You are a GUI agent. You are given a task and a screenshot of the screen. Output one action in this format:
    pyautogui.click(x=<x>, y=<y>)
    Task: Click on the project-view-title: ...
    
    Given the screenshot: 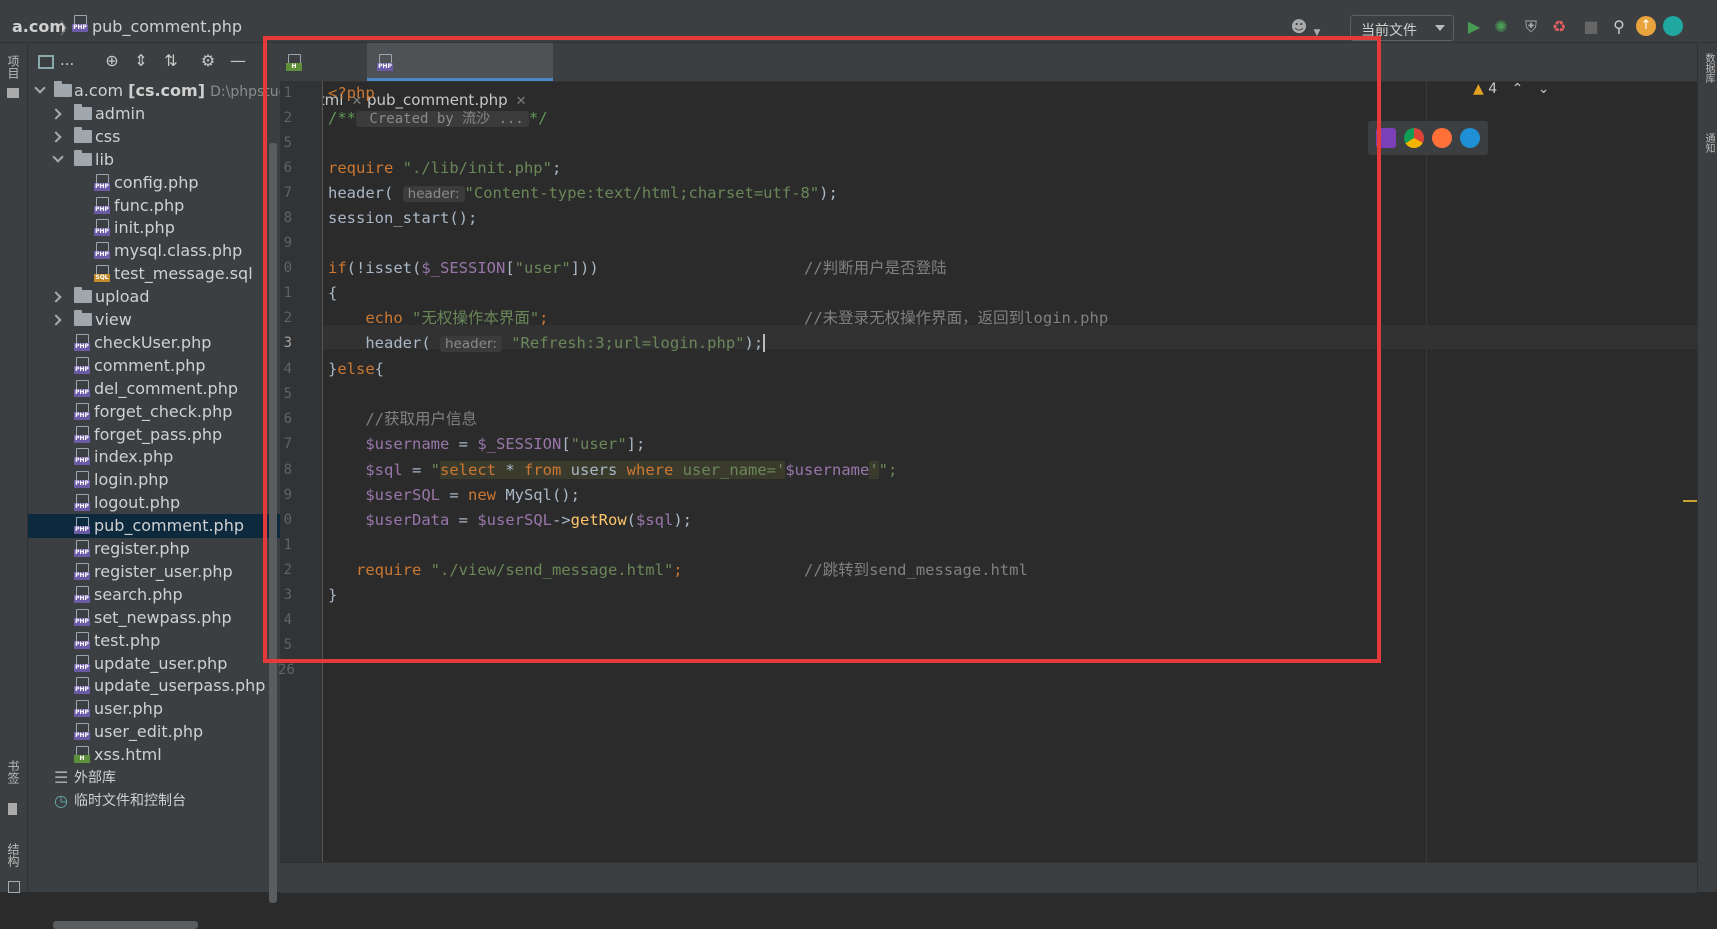 What is the action you would take?
    pyautogui.click(x=67, y=60)
    